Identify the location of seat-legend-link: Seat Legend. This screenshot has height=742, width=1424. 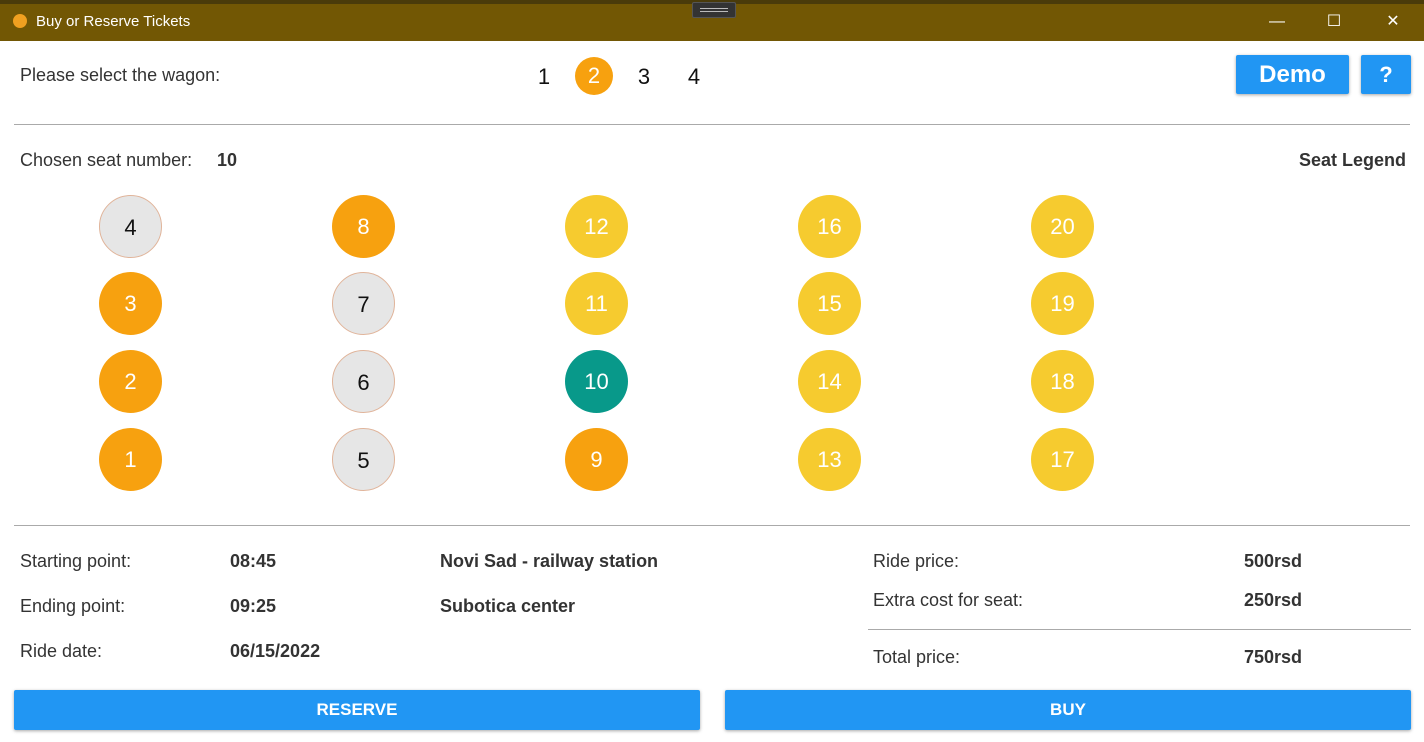
(1352, 160).